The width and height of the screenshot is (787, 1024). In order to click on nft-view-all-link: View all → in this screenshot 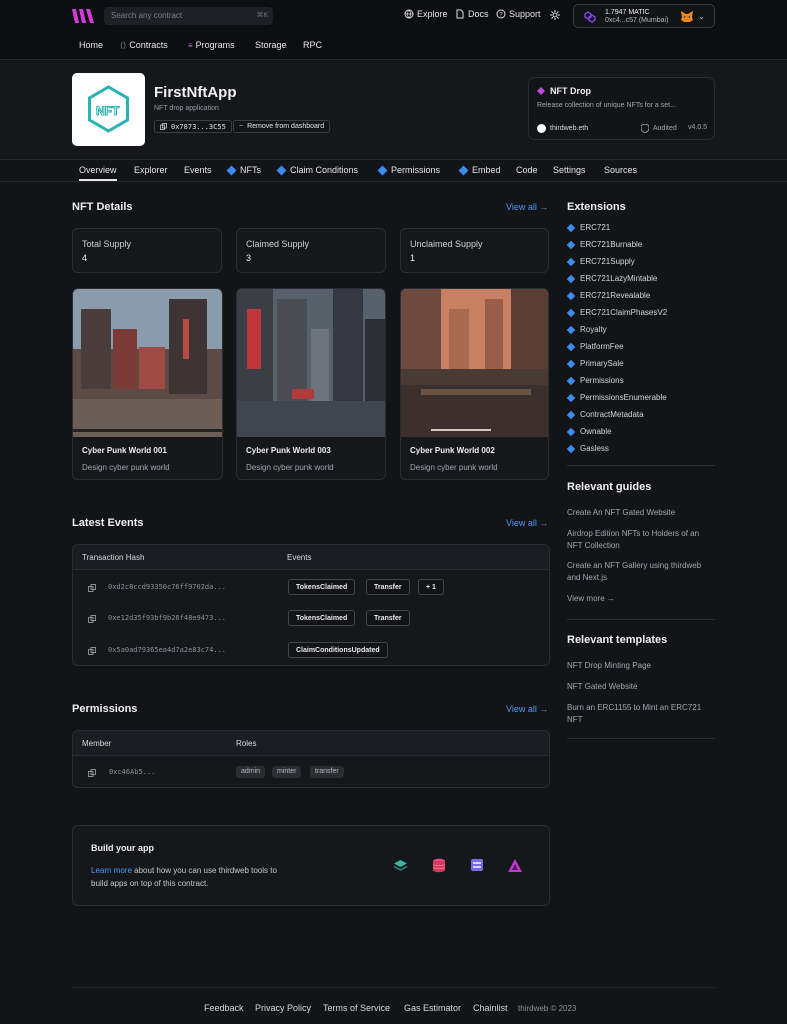, I will do `click(527, 207)`.